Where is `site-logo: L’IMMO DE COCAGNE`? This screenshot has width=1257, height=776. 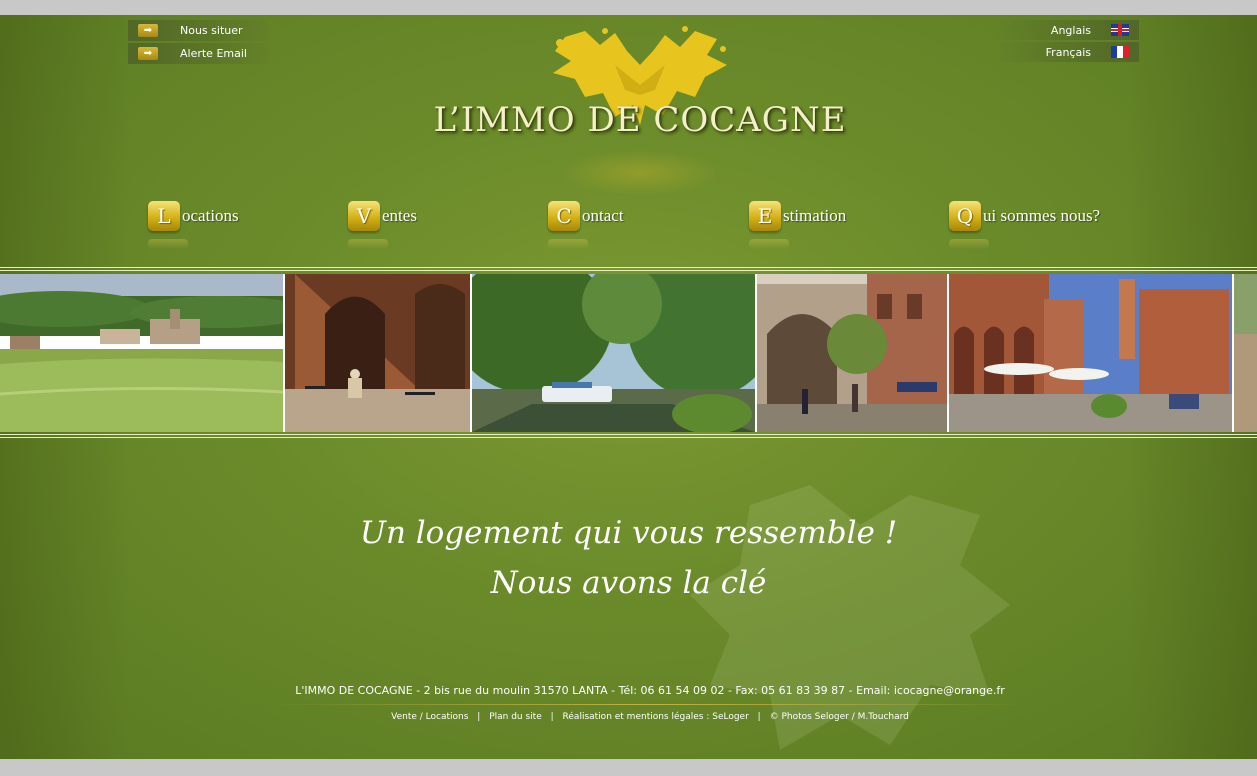 site-logo: L’IMMO DE COCAGNE is located at coordinates (640, 110).